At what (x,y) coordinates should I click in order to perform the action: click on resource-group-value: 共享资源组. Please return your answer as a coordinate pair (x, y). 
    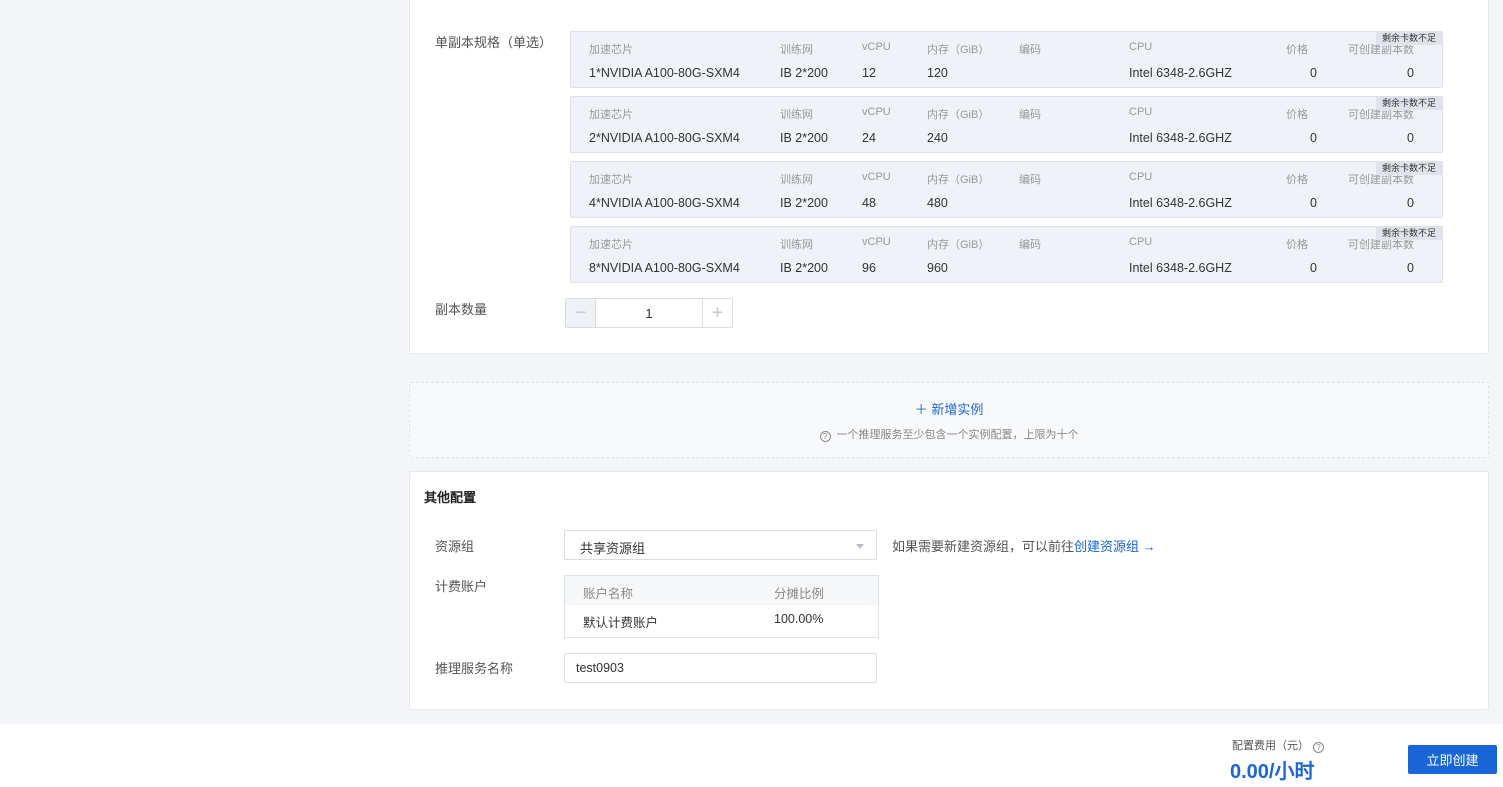
    Looking at the image, I should click on (613, 548).